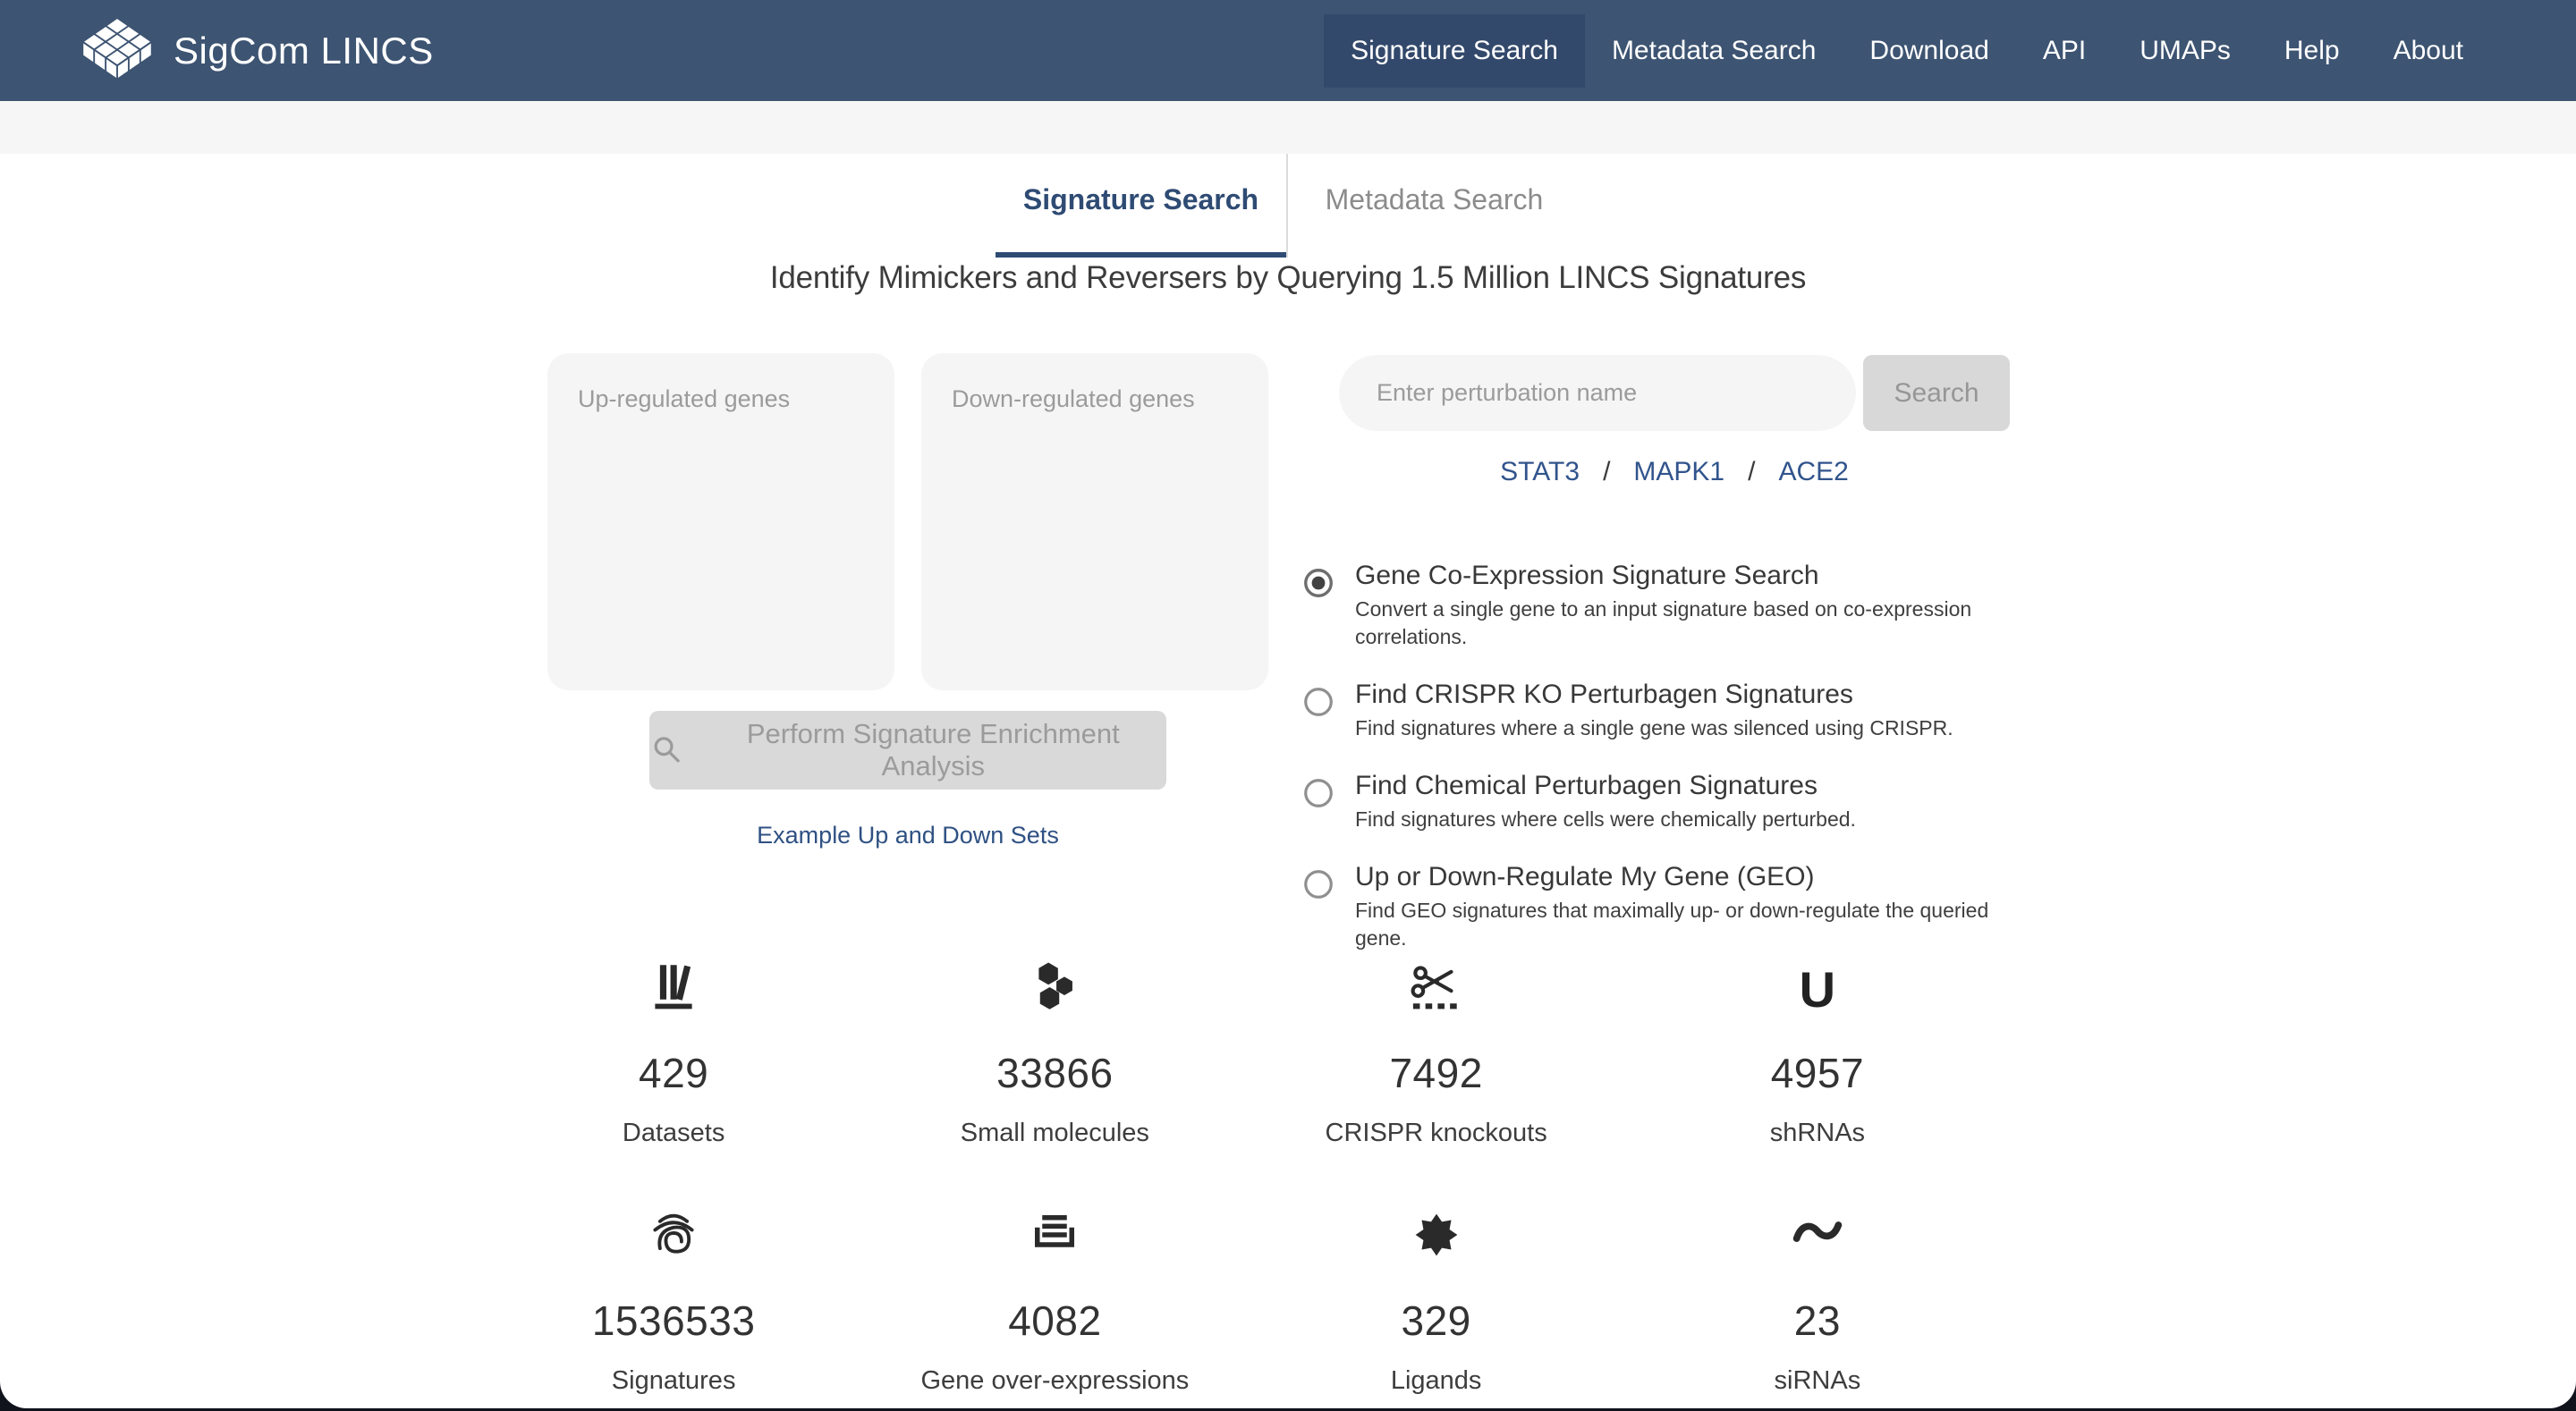 The image size is (2576, 1411). I want to click on stat-small-molecules: 33866 Small molecules, so click(1054, 1050).